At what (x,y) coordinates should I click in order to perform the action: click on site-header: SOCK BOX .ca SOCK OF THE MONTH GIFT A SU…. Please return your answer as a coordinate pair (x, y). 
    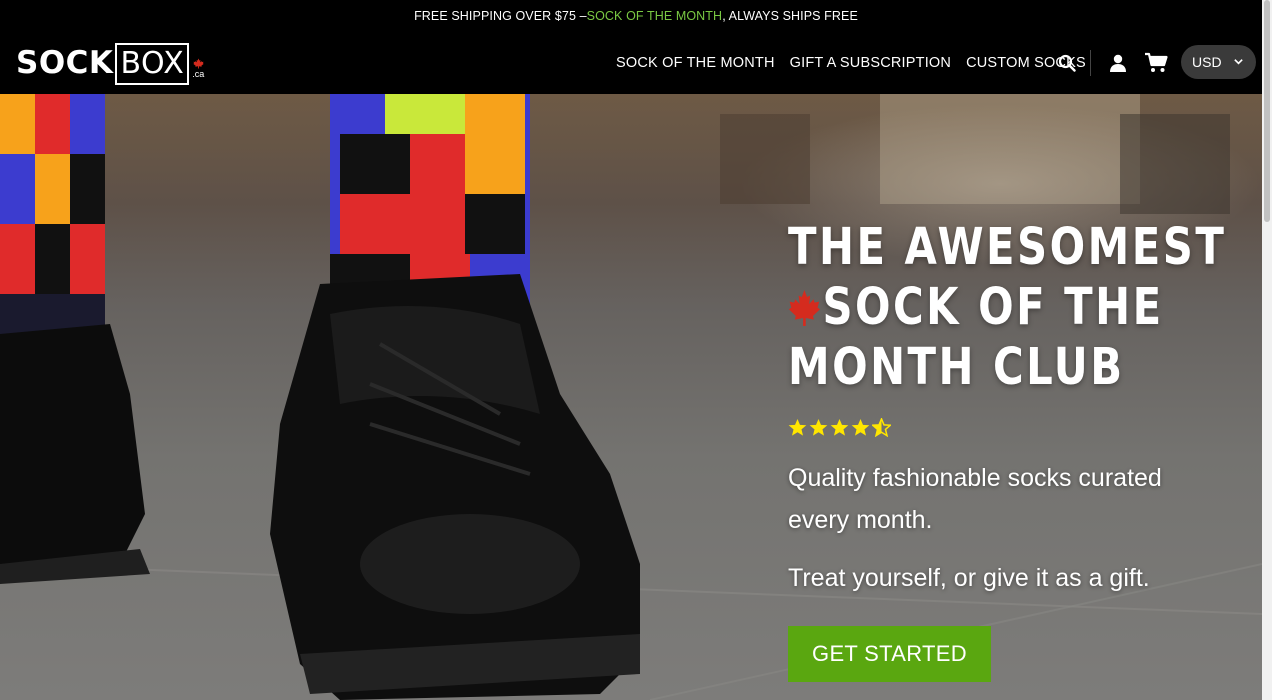
    Looking at the image, I should click on (636, 63).